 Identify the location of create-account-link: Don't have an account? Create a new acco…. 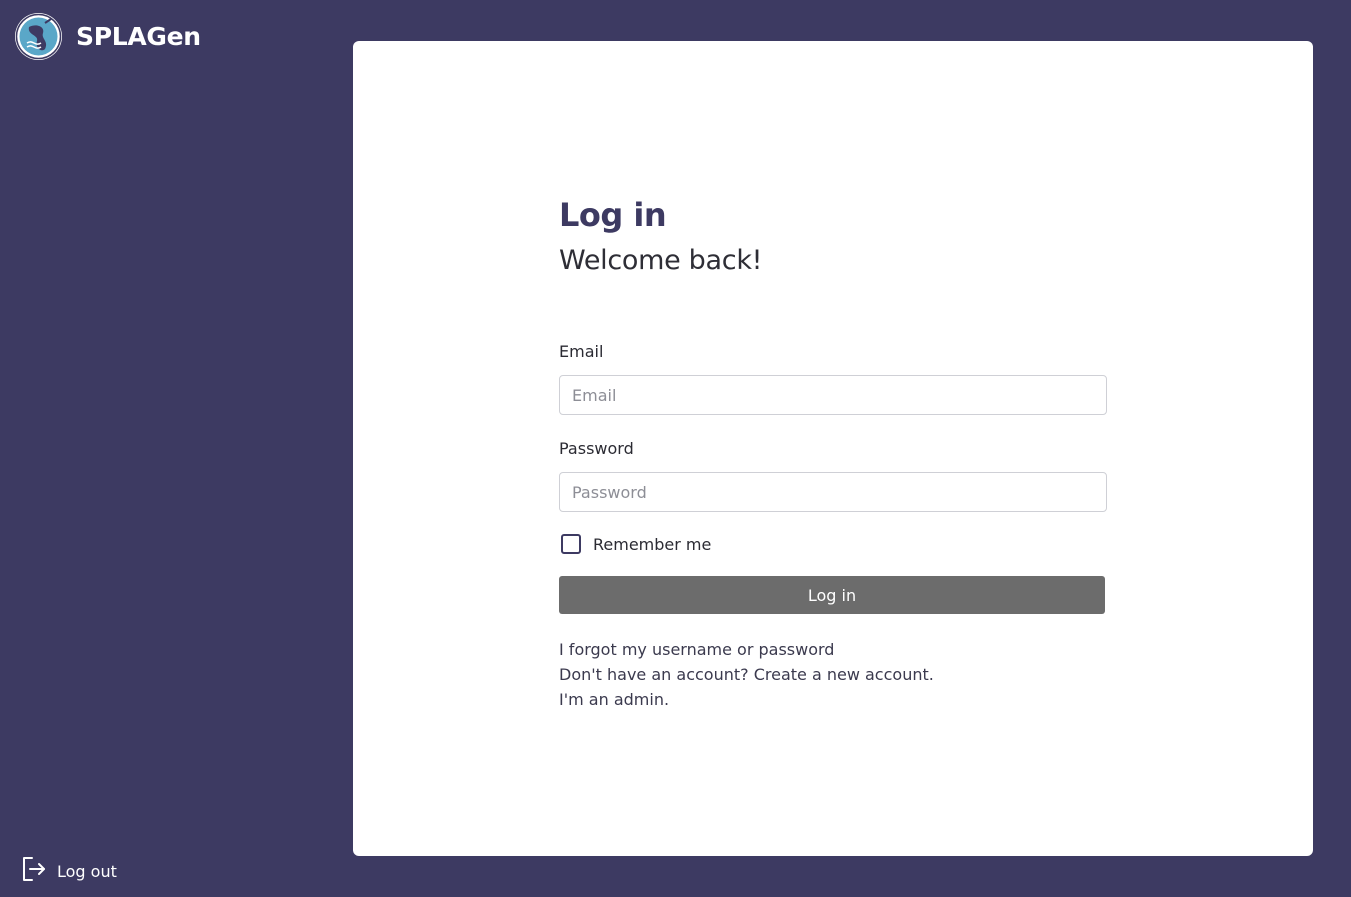
(833, 674).